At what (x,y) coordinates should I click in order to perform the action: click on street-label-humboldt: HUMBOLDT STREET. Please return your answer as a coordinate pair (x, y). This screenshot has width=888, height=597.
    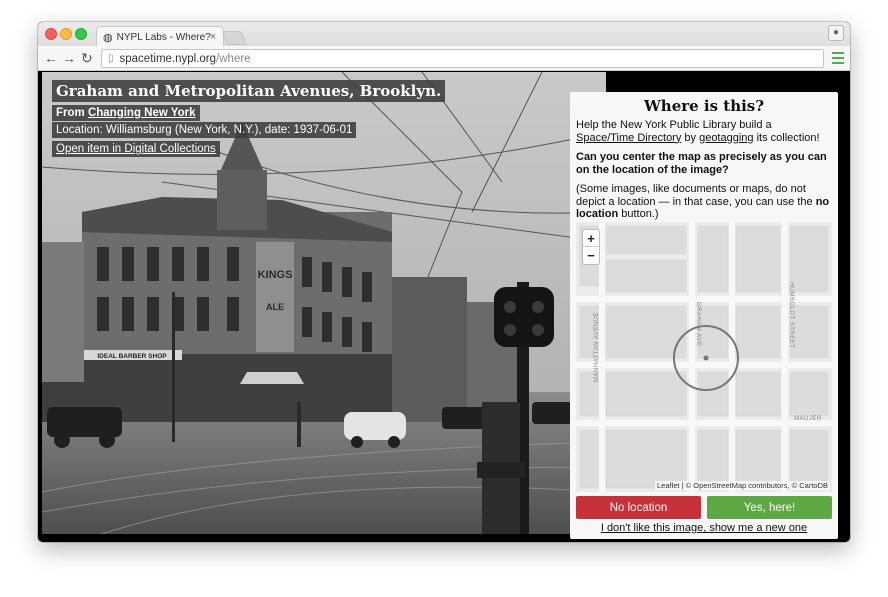
    Looking at the image, I should click on (791, 315).